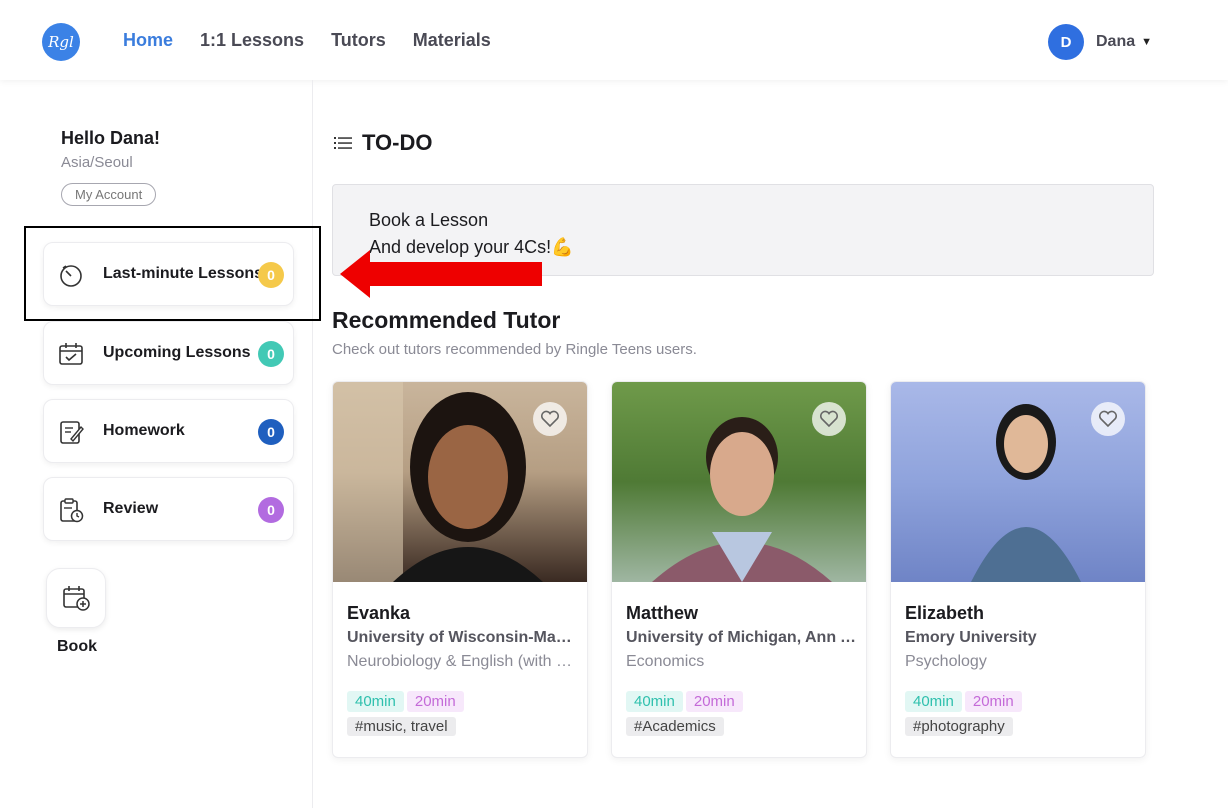  Describe the element at coordinates (144, 430) in the screenshot. I see `sidebar-item-label: Homework` at that location.